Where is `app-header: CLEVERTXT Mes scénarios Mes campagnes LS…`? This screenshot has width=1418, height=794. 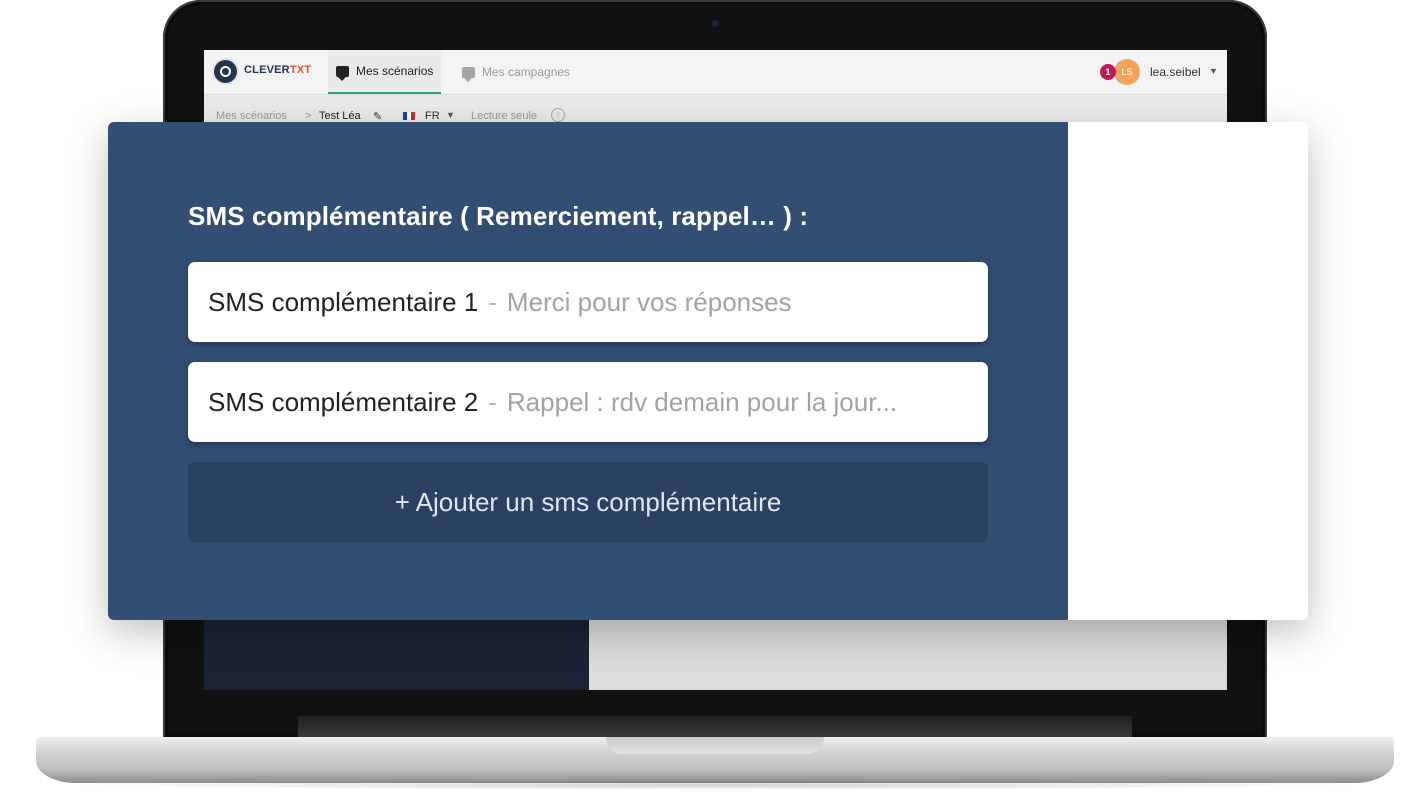 app-header: CLEVERTXT Mes scénarios Mes campagnes LS… is located at coordinates (715, 72).